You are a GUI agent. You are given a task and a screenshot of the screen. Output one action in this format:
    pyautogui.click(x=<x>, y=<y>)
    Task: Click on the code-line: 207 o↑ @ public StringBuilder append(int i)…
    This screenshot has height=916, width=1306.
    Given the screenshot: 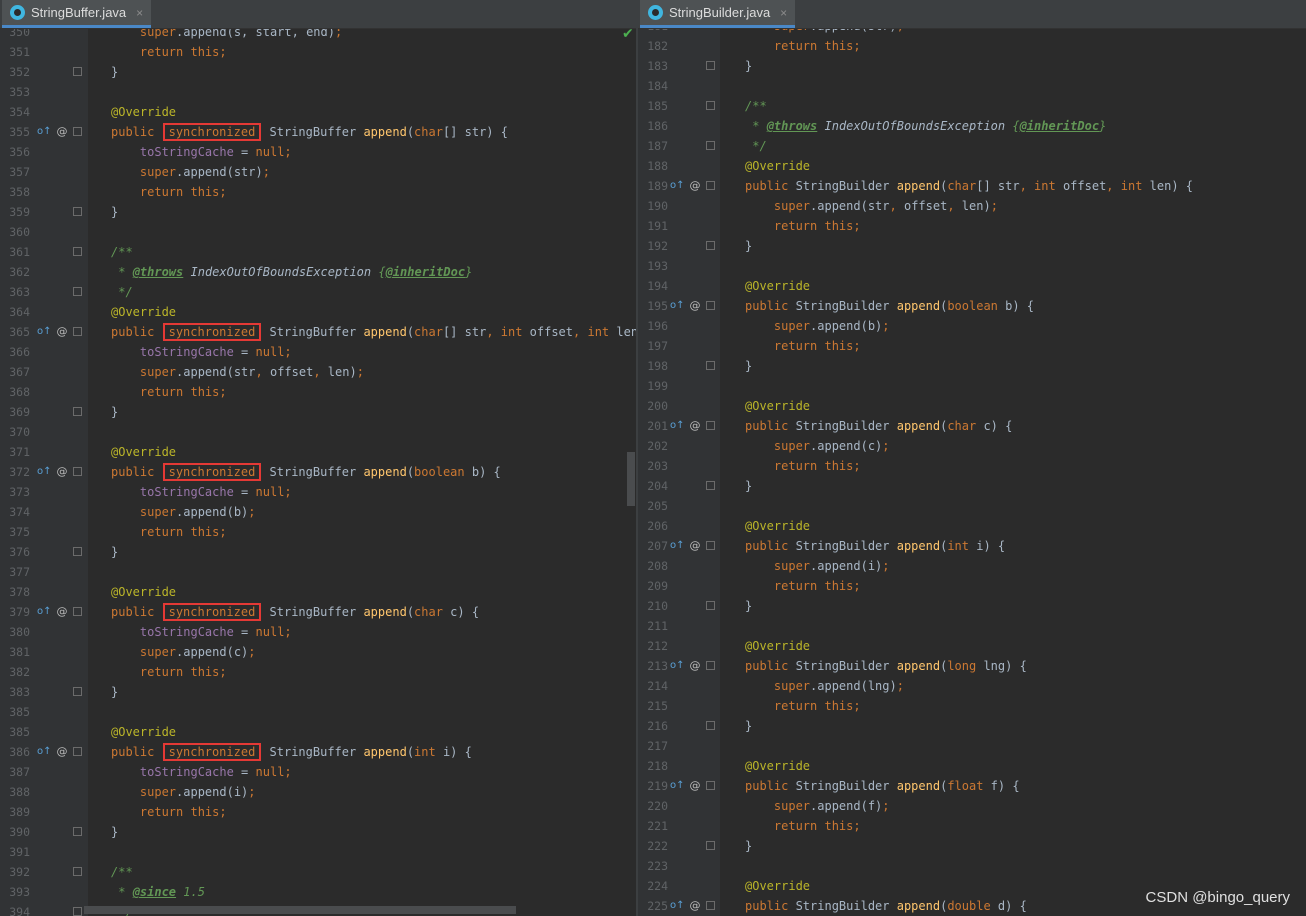 What is the action you would take?
    pyautogui.click(x=972, y=546)
    